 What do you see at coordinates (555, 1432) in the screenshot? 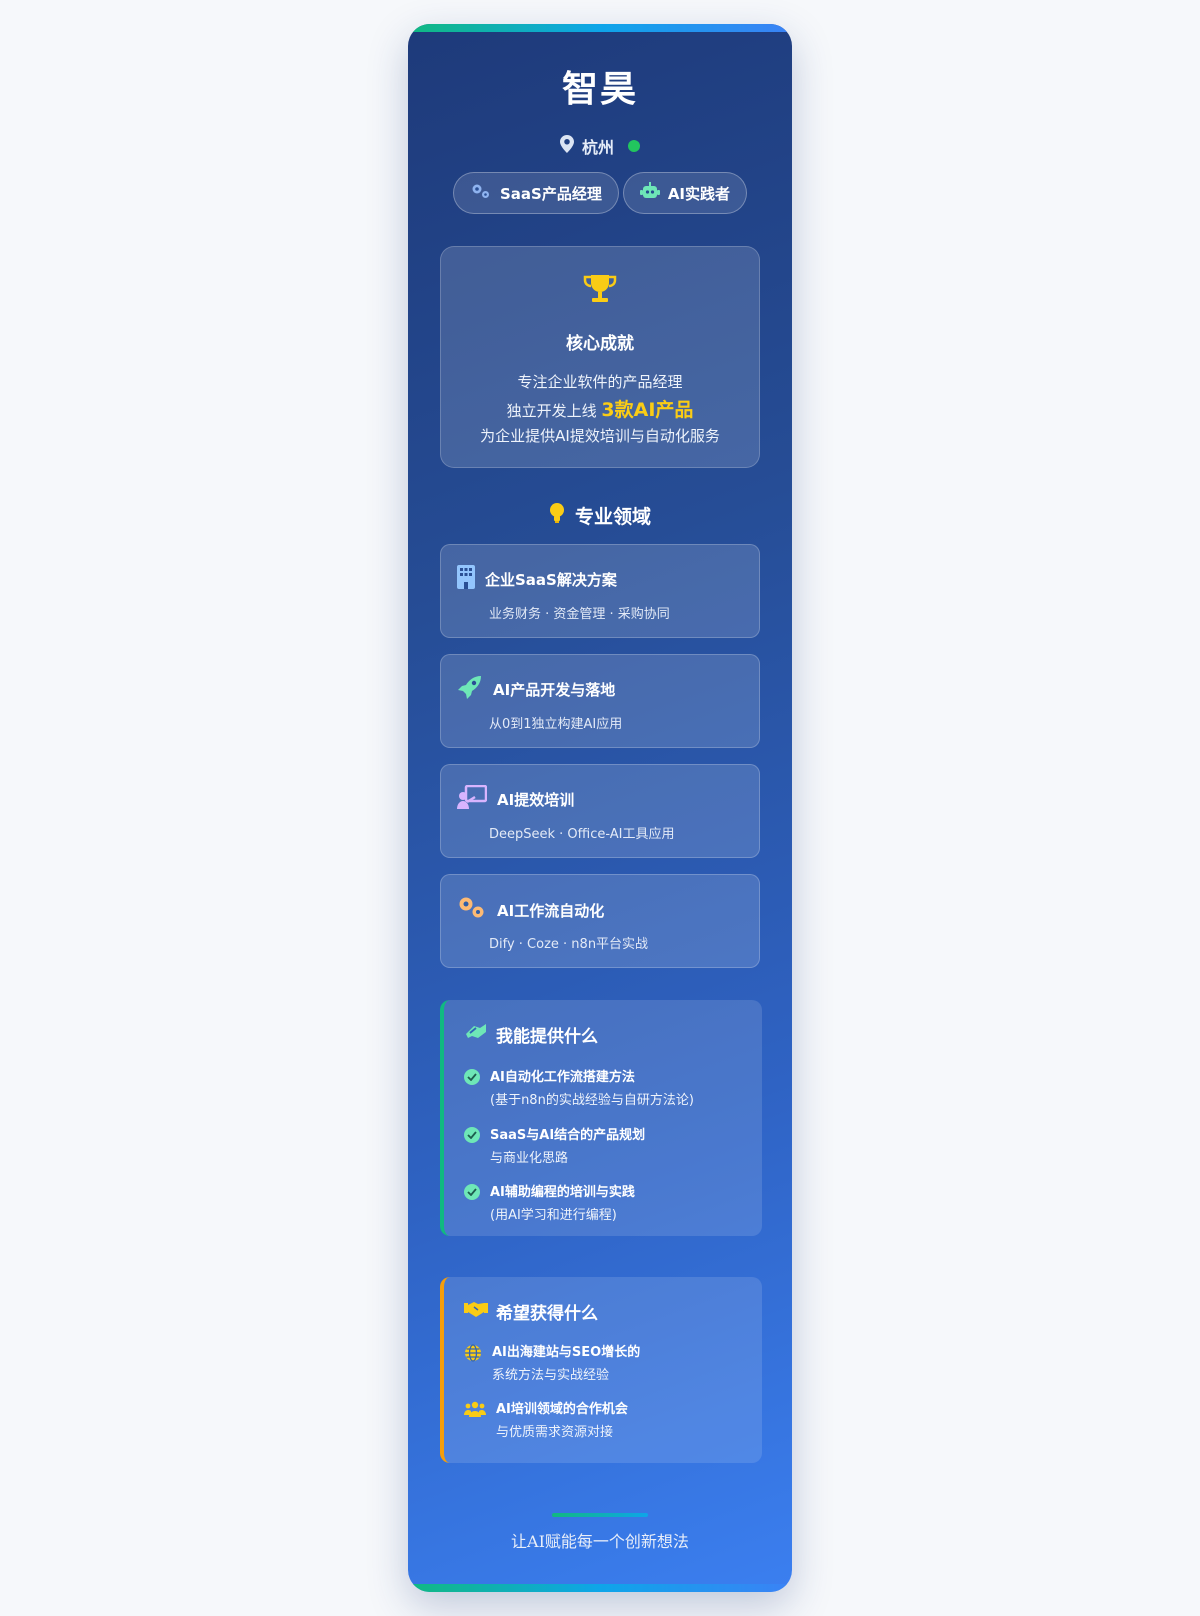
I see `want-item-line-2: 与优质需求资源对接` at bounding box center [555, 1432].